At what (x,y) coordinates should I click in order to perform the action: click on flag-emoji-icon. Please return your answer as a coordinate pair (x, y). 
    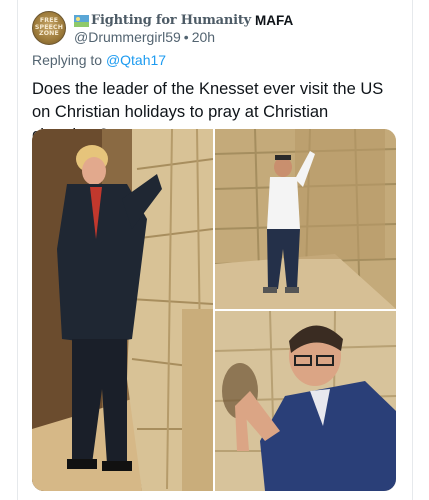
    Looking at the image, I should click on (81, 20).